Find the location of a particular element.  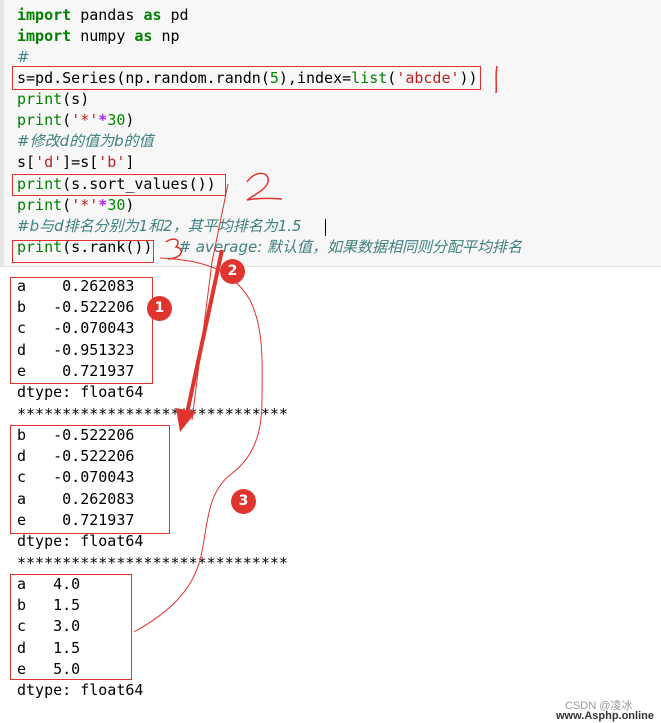

badge-2: 2 is located at coordinates (232, 271).